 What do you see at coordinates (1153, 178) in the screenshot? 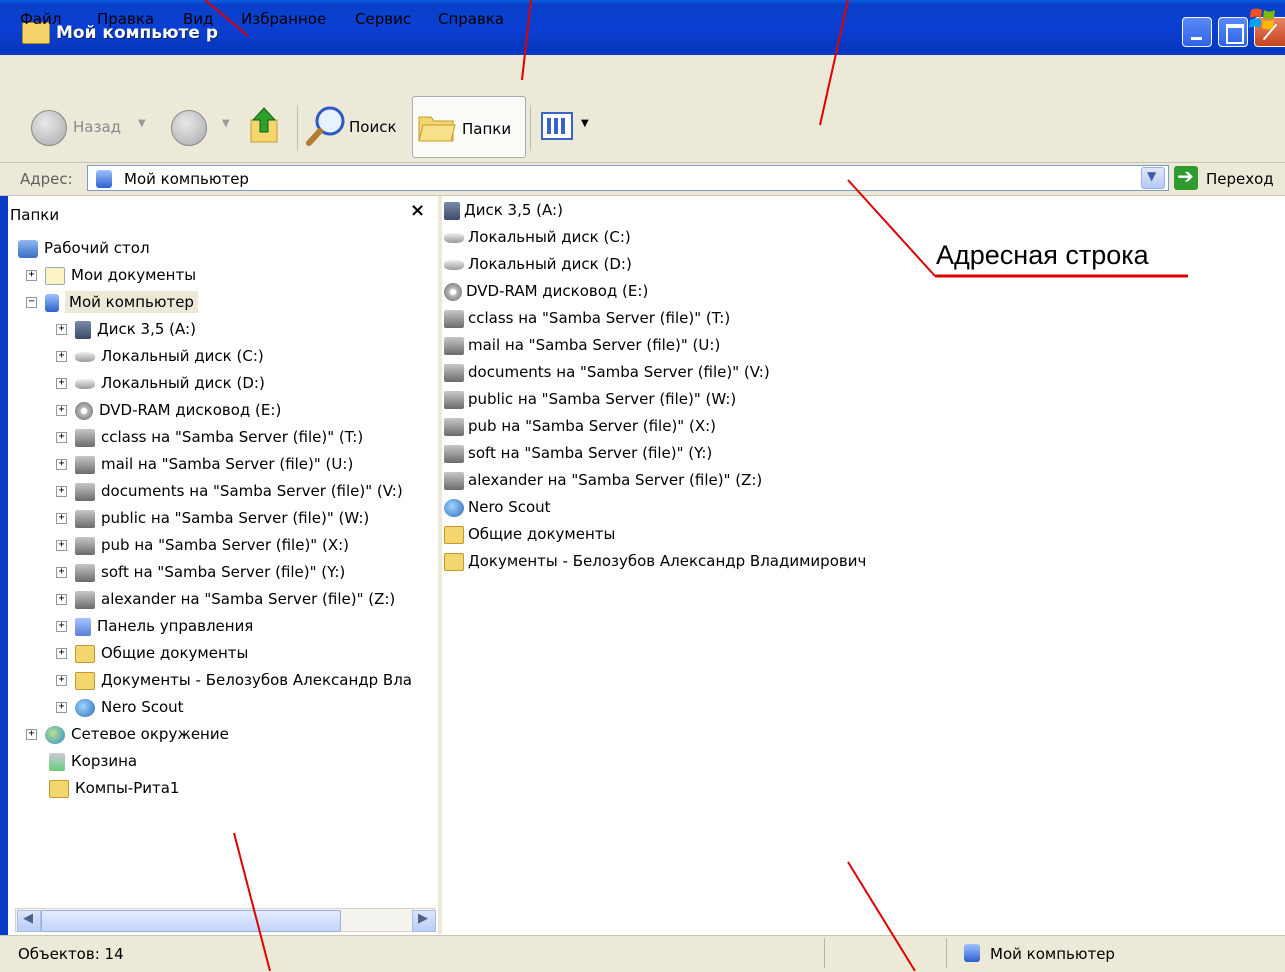
I see `address-dropdown-button: ▼` at bounding box center [1153, 178].